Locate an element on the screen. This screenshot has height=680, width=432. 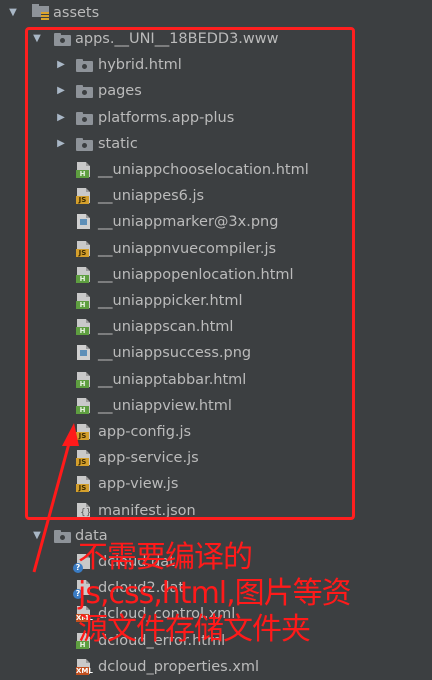
annotation-line-1: 不需要编译的 is located at coordinates (165, 557).